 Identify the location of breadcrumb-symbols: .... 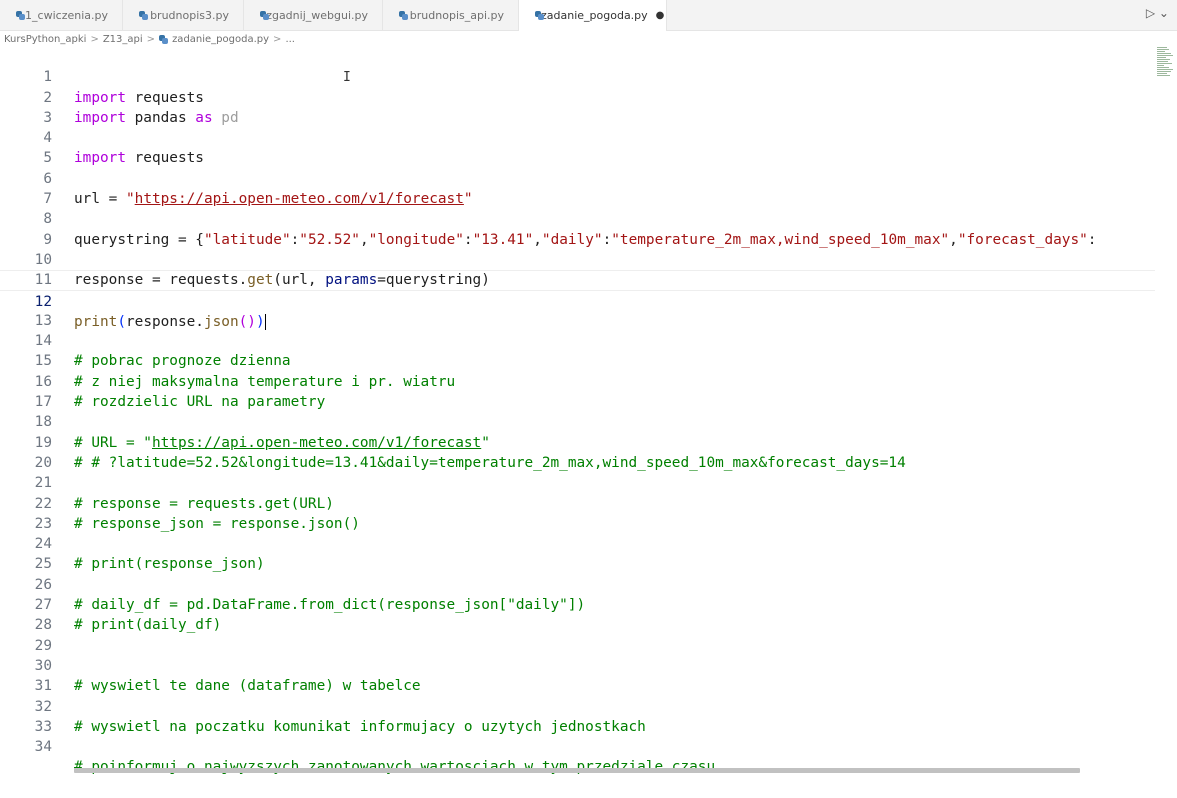
(290, 39).